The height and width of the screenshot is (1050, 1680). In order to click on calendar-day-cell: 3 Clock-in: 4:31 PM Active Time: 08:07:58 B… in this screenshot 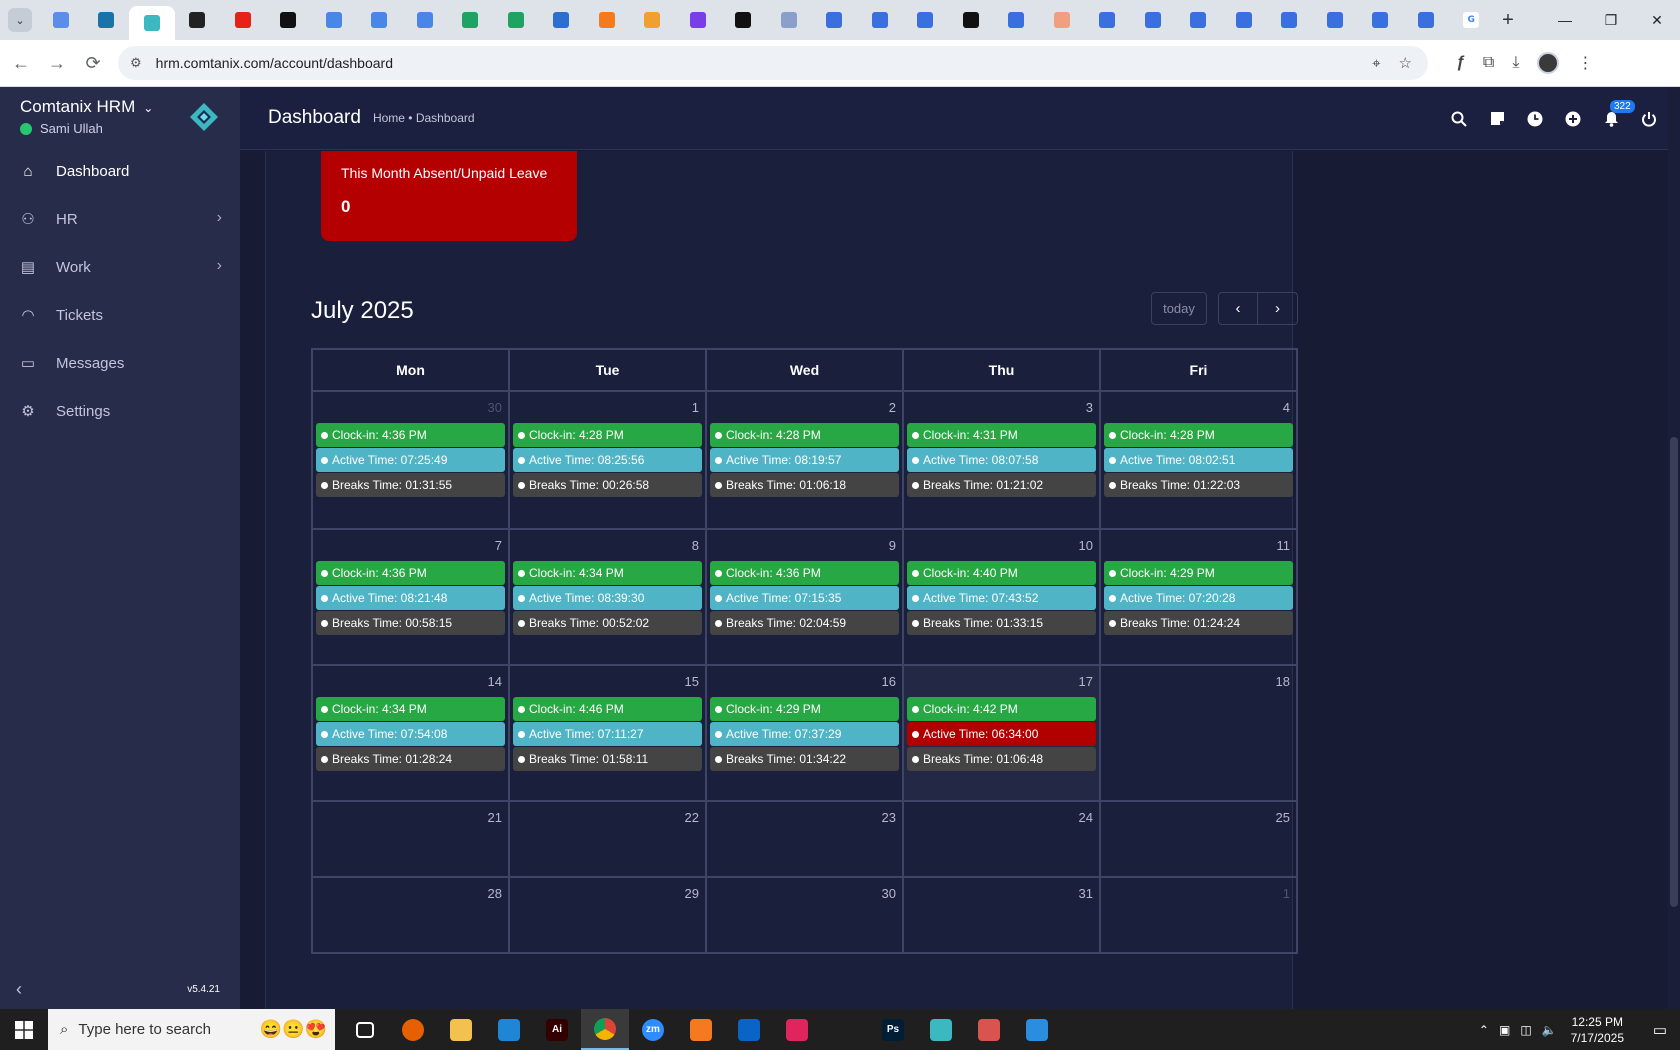, I will do `click(1002, 460)`.